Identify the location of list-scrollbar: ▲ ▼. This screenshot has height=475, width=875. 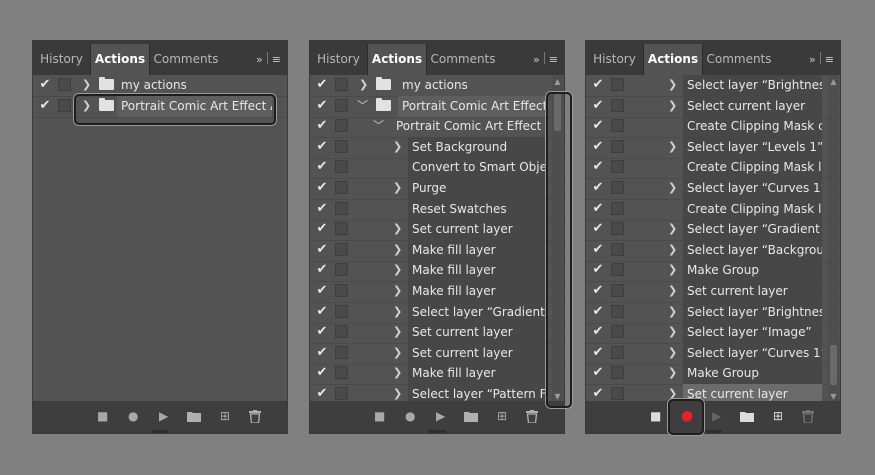
(833, 239).